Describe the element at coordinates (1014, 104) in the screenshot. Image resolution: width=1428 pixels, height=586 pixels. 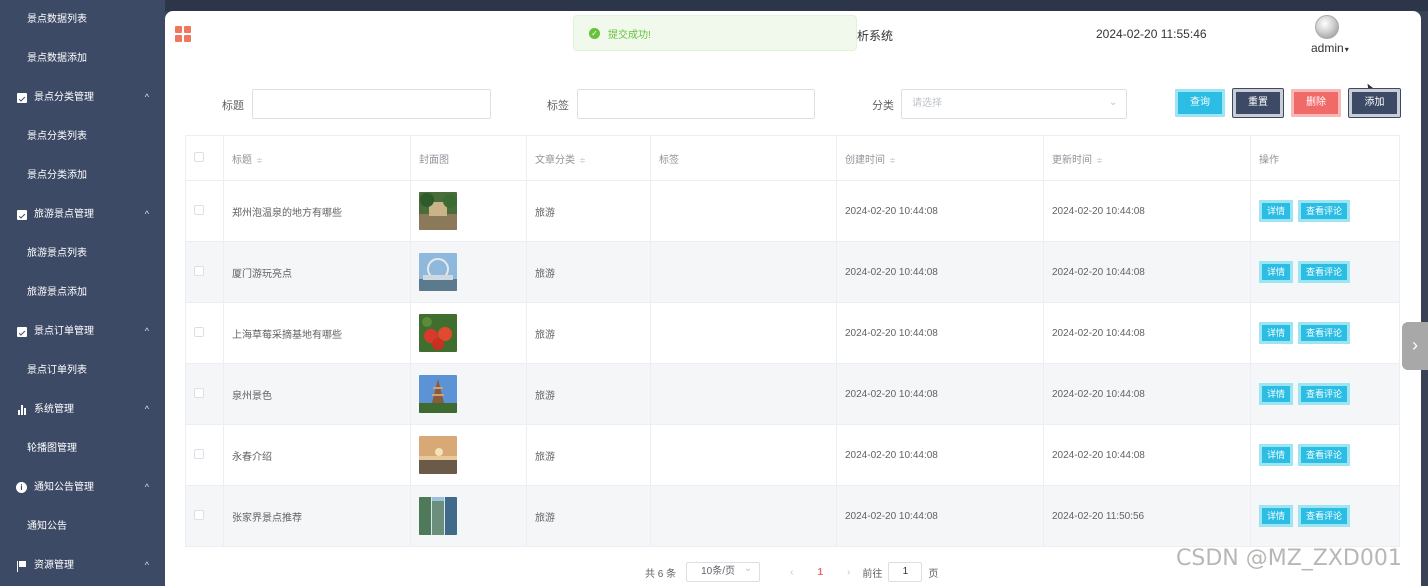
I see `category-select: 请选择` at that location.